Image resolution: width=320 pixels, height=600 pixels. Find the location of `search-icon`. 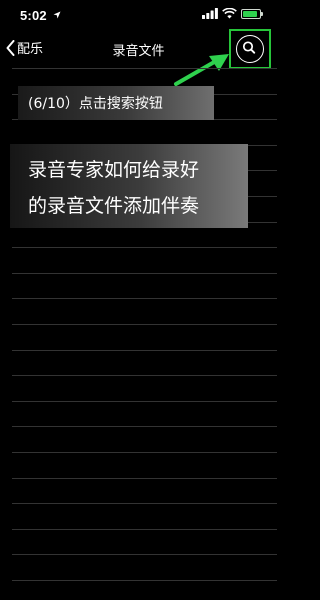

search-icon is located at coordinates (249, 47).